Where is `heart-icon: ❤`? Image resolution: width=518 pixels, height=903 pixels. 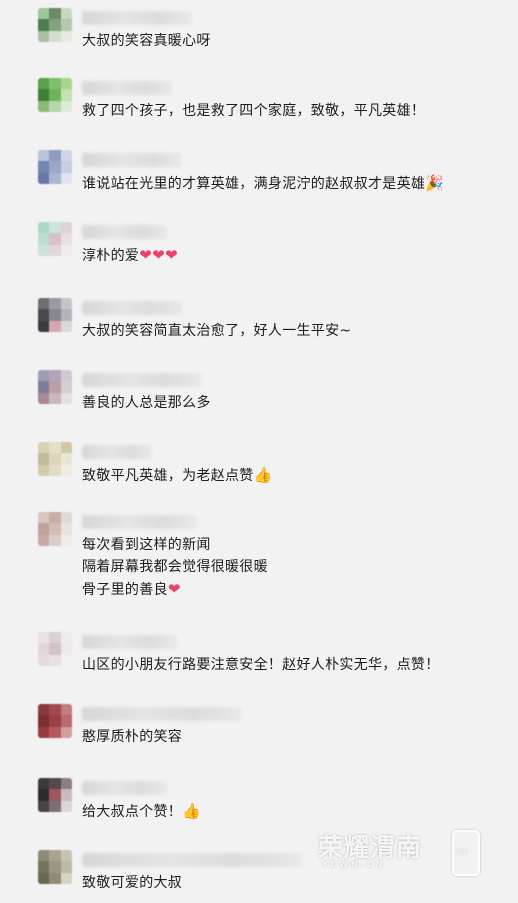
heart-icon: ❤ is located at coordinates (174, 589).